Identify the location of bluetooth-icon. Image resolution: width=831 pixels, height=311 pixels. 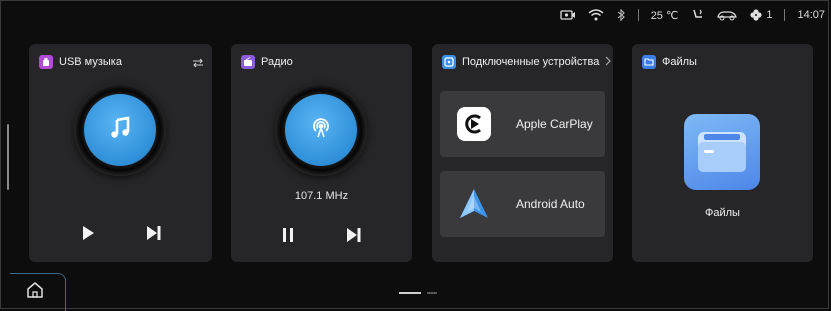
(621, 15).